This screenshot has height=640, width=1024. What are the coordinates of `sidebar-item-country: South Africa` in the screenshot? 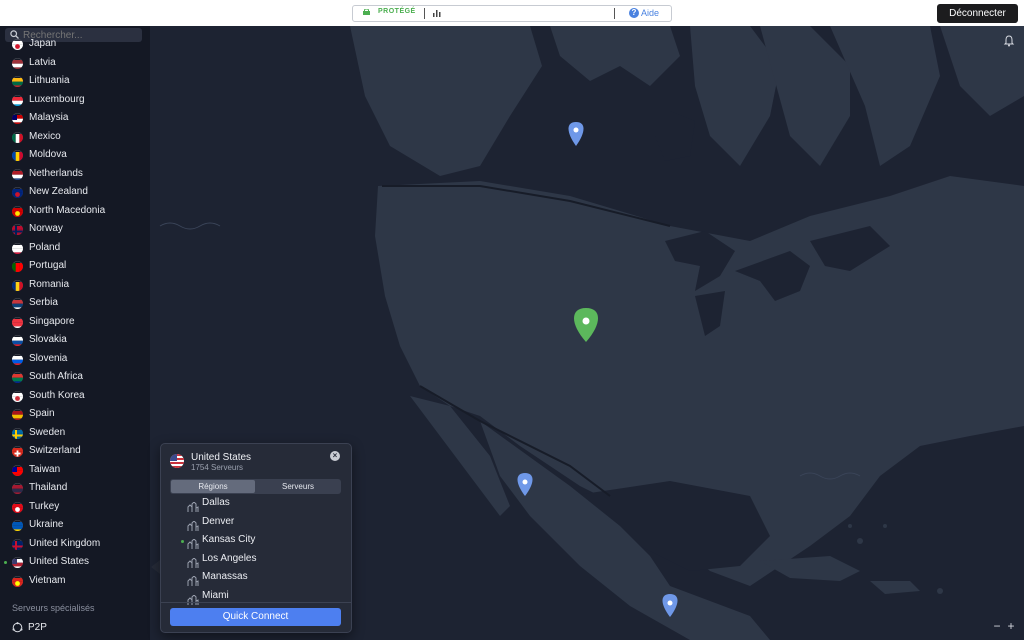 It's located at (75, 378).